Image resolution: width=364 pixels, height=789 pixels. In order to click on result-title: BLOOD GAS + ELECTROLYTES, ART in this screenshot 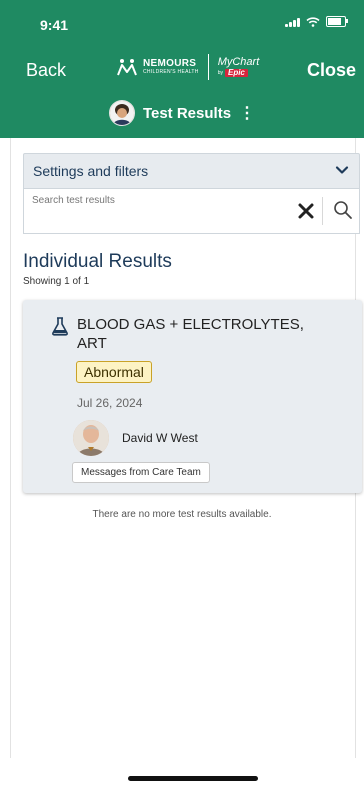, I will do `click(190, 334)`.